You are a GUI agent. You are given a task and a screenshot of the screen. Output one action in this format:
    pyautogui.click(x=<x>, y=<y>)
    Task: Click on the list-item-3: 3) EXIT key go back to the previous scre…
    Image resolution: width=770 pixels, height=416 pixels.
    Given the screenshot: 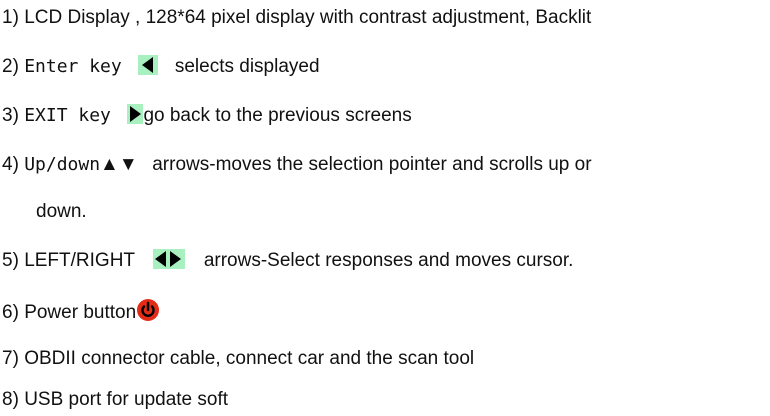 What is the action you would take?
    pyautogui.click(x=207, y=115)
    